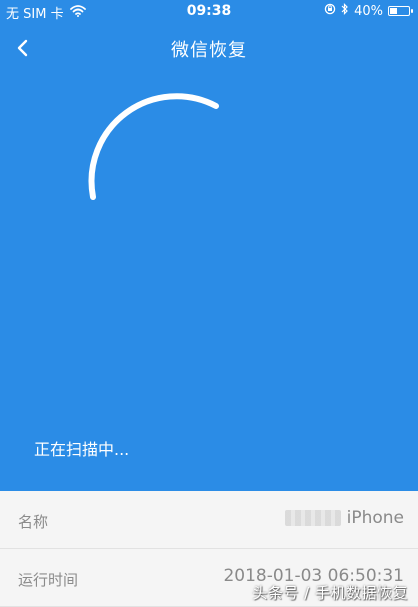  Describe the element at coordinates (375, 518) in the screenshot. I see `device-name-text: iPhone` at that location.